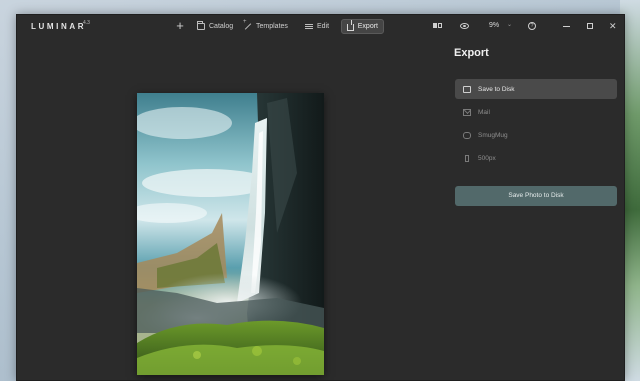 The image size is (640, 381). Describe the element at coordinates (536, 158) in the screenshot. I see `export-option-500px: 500px` at that location.